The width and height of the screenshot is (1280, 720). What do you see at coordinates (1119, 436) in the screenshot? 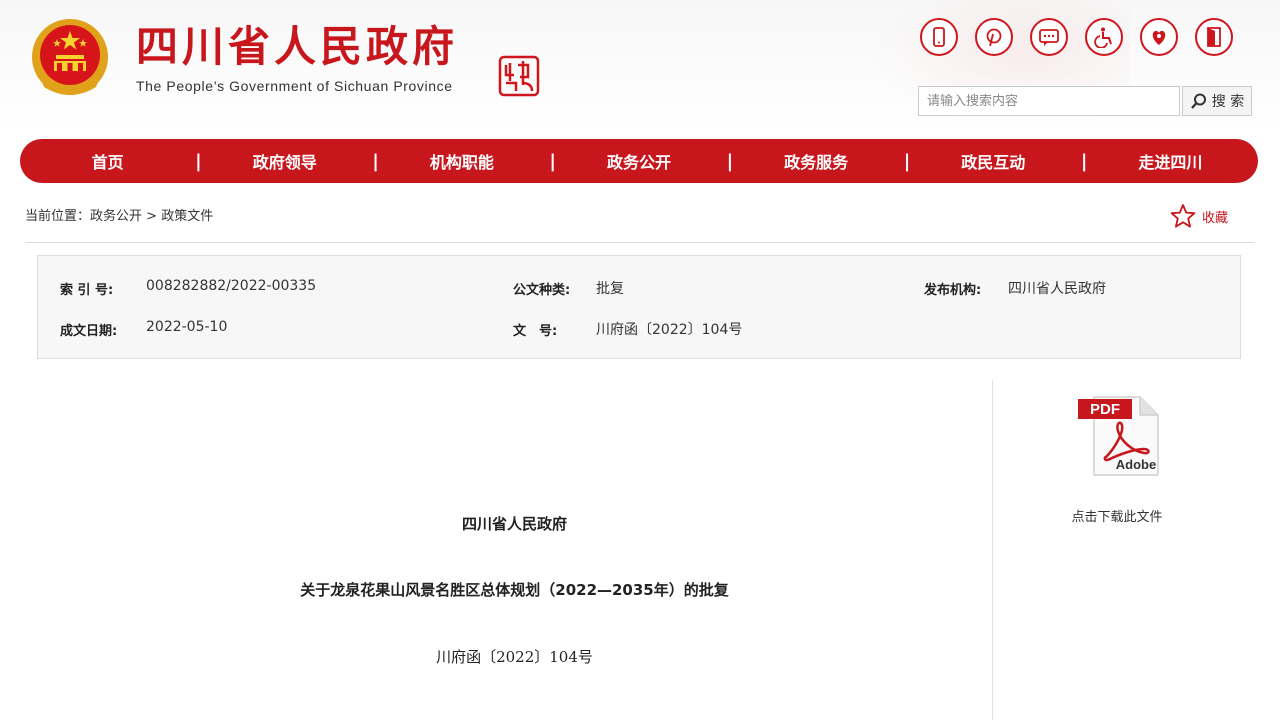
I see `pdf-file-icon: PDF Adobe` at bounding box center [1119, 436].